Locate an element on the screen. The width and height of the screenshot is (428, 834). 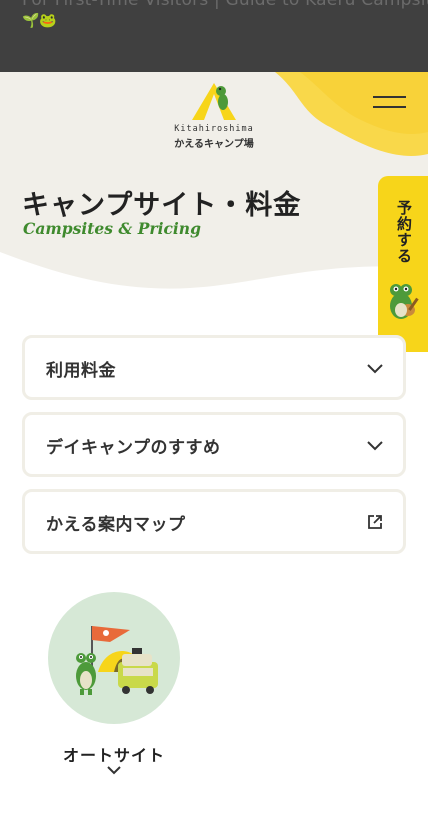
frog-guitar-icon is located at coordinates (404, 301).